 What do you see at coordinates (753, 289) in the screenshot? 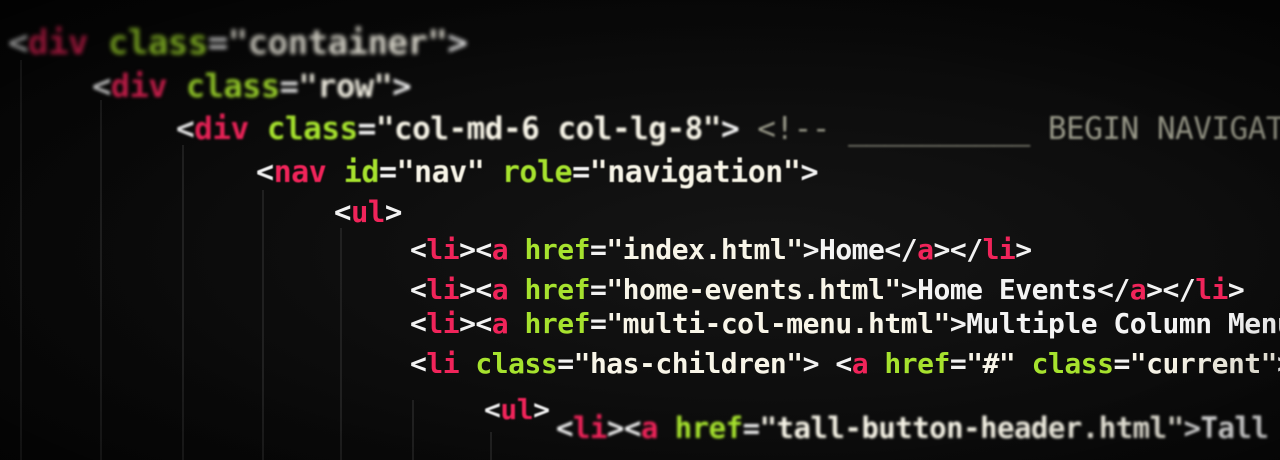
I see `code-string-value: "home-events.html"` at bounding box center [753, 289].